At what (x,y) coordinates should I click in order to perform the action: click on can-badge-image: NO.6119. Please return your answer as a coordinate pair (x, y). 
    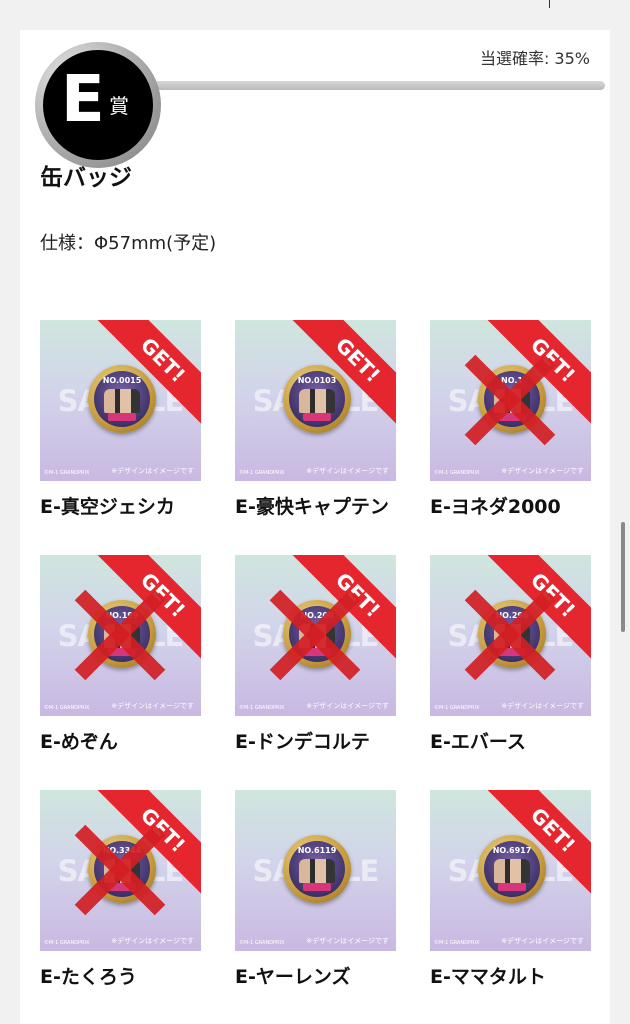
    Looking at the image, I should click on (317, 869).